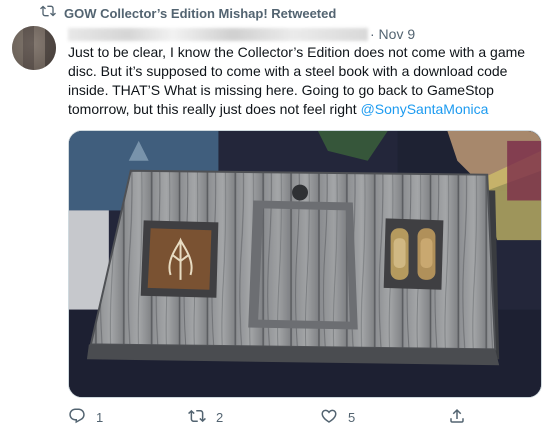  I want to click on heart-icon, so click(329, 417).